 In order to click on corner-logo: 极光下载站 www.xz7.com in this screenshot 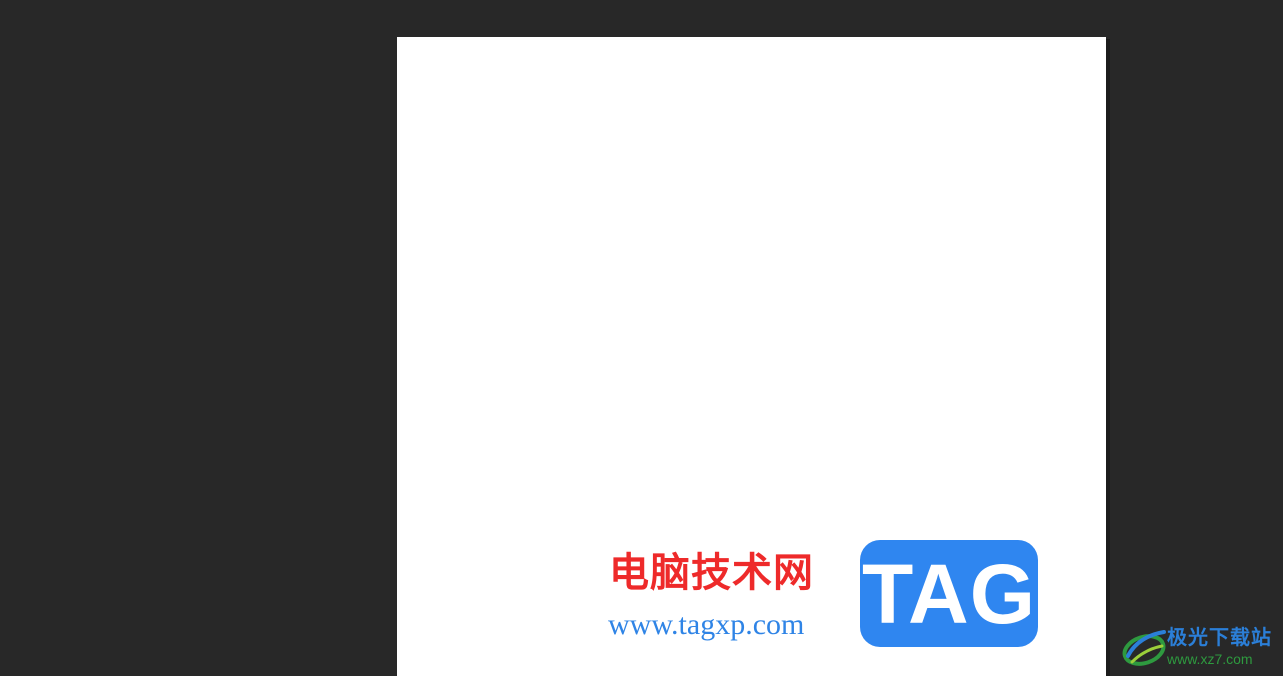, I will do `click(1201, 648)`.